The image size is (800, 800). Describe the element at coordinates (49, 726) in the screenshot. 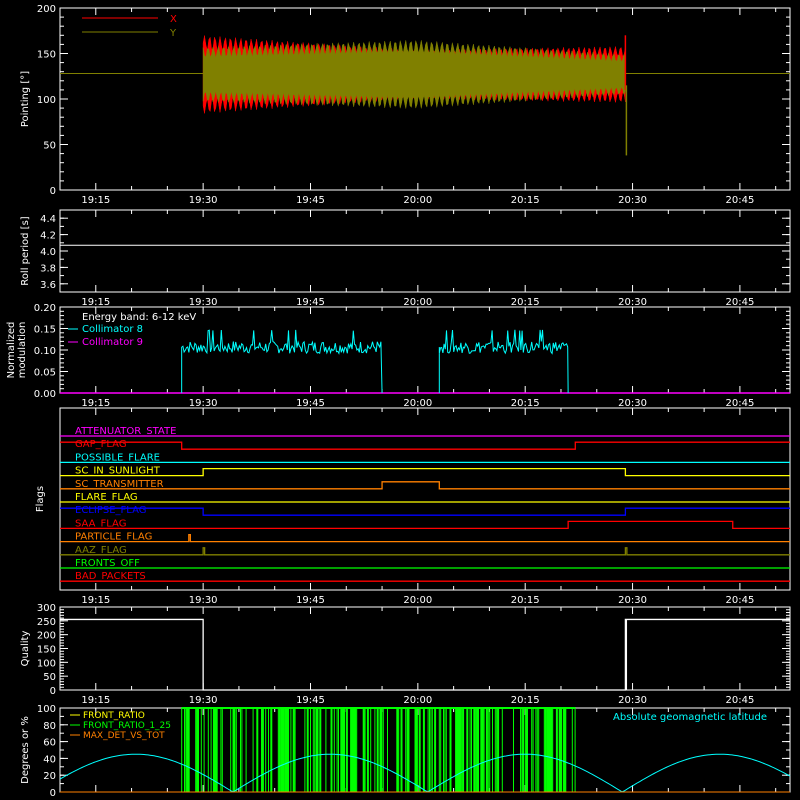

I see `y-tick-label: 80` at that location.